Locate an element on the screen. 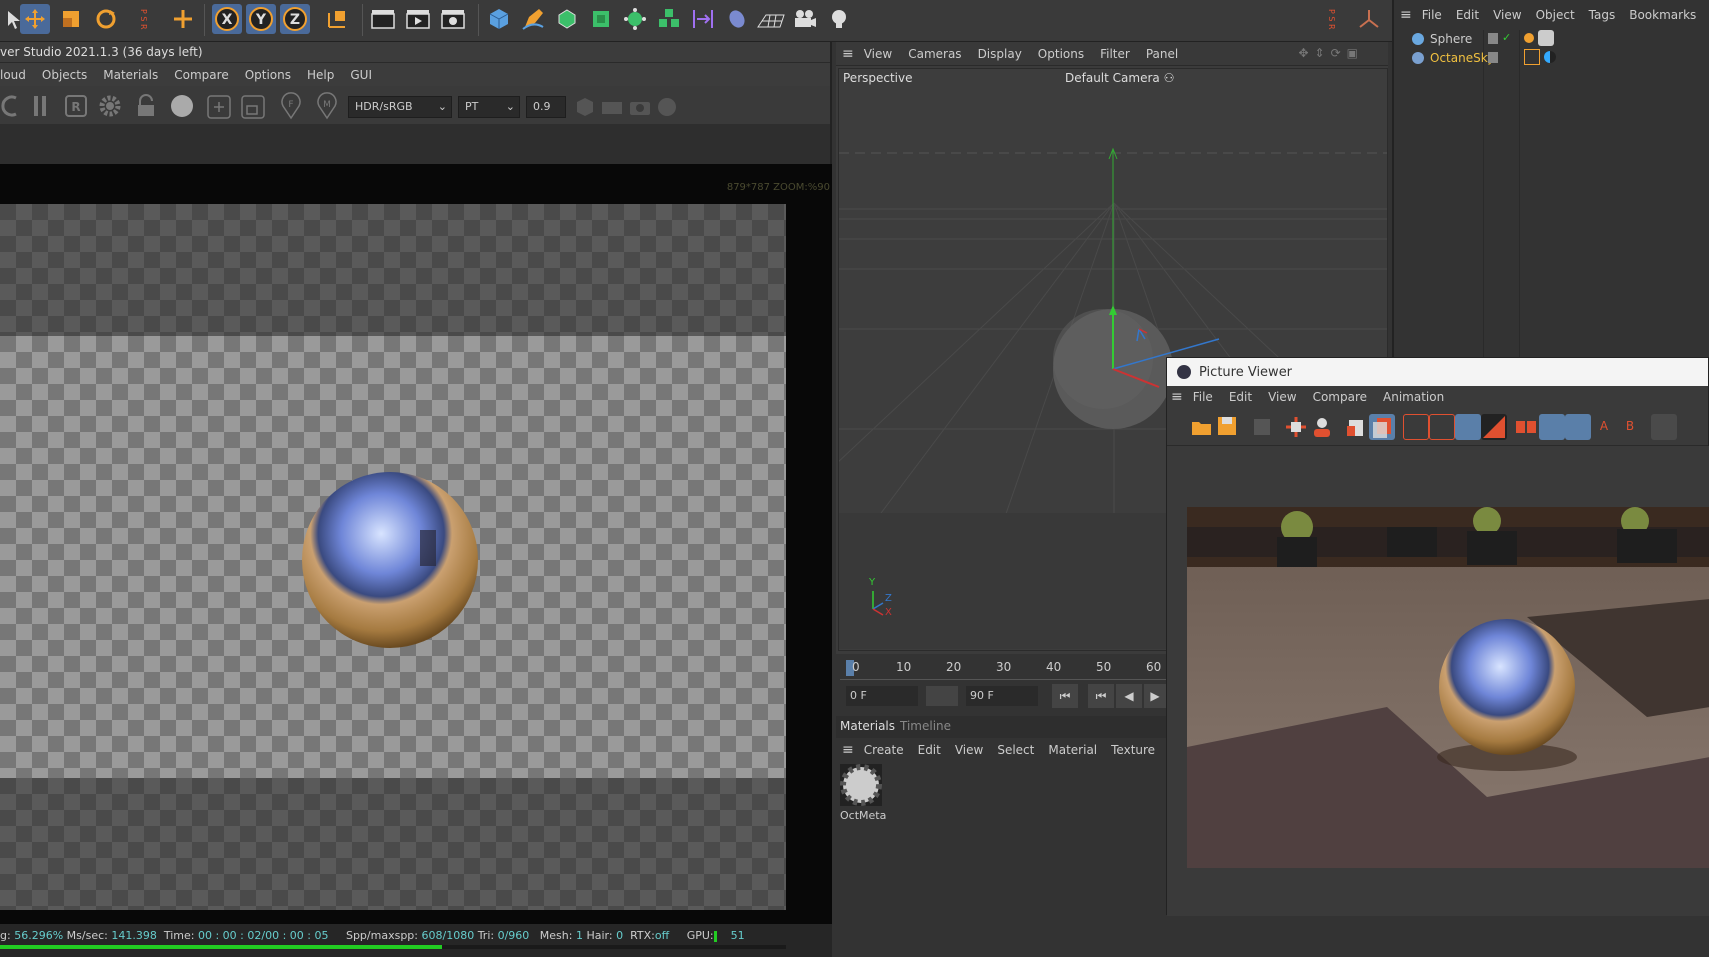  coordinate-system-icon is located at coordinates (337, 19).